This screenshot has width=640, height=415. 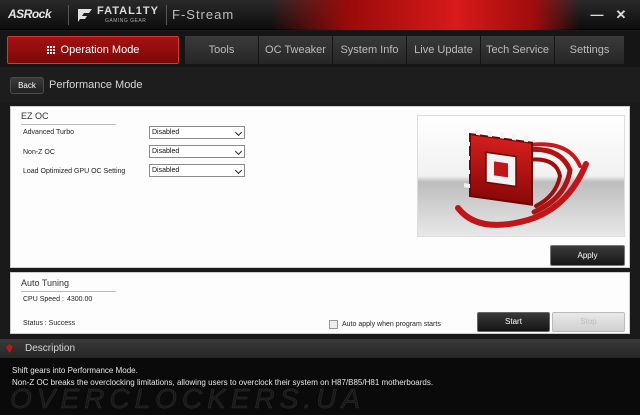 I want to click on tab-oc-tweaker: OC Tweaker, so click(x=295, y=50).